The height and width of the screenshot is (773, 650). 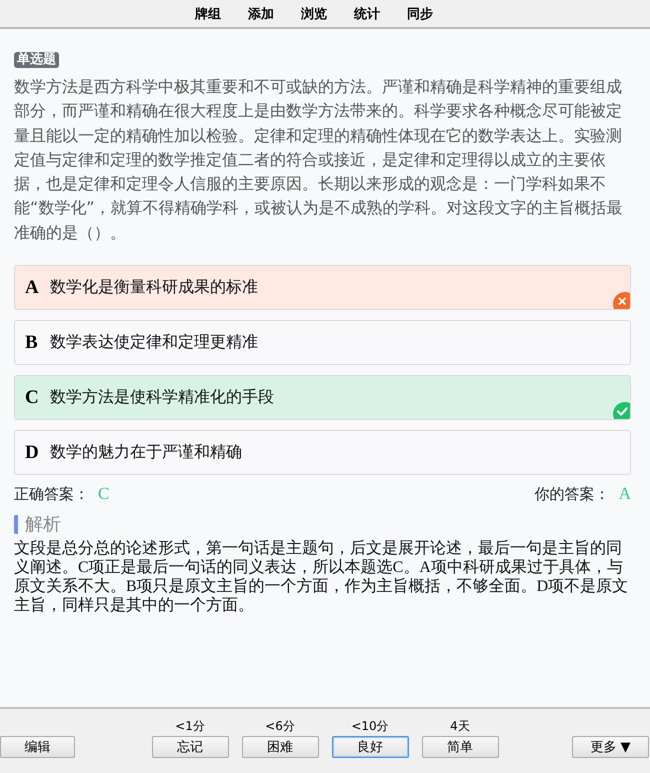 I want to click on interval-label: 4天, so click(x=460, y=726).